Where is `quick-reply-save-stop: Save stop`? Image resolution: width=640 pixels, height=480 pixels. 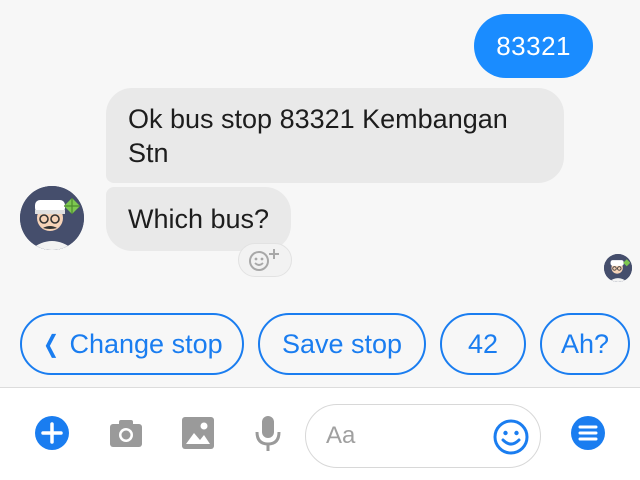
quick-reply-save-stop: Save stop is located at coordinates (342, 344).